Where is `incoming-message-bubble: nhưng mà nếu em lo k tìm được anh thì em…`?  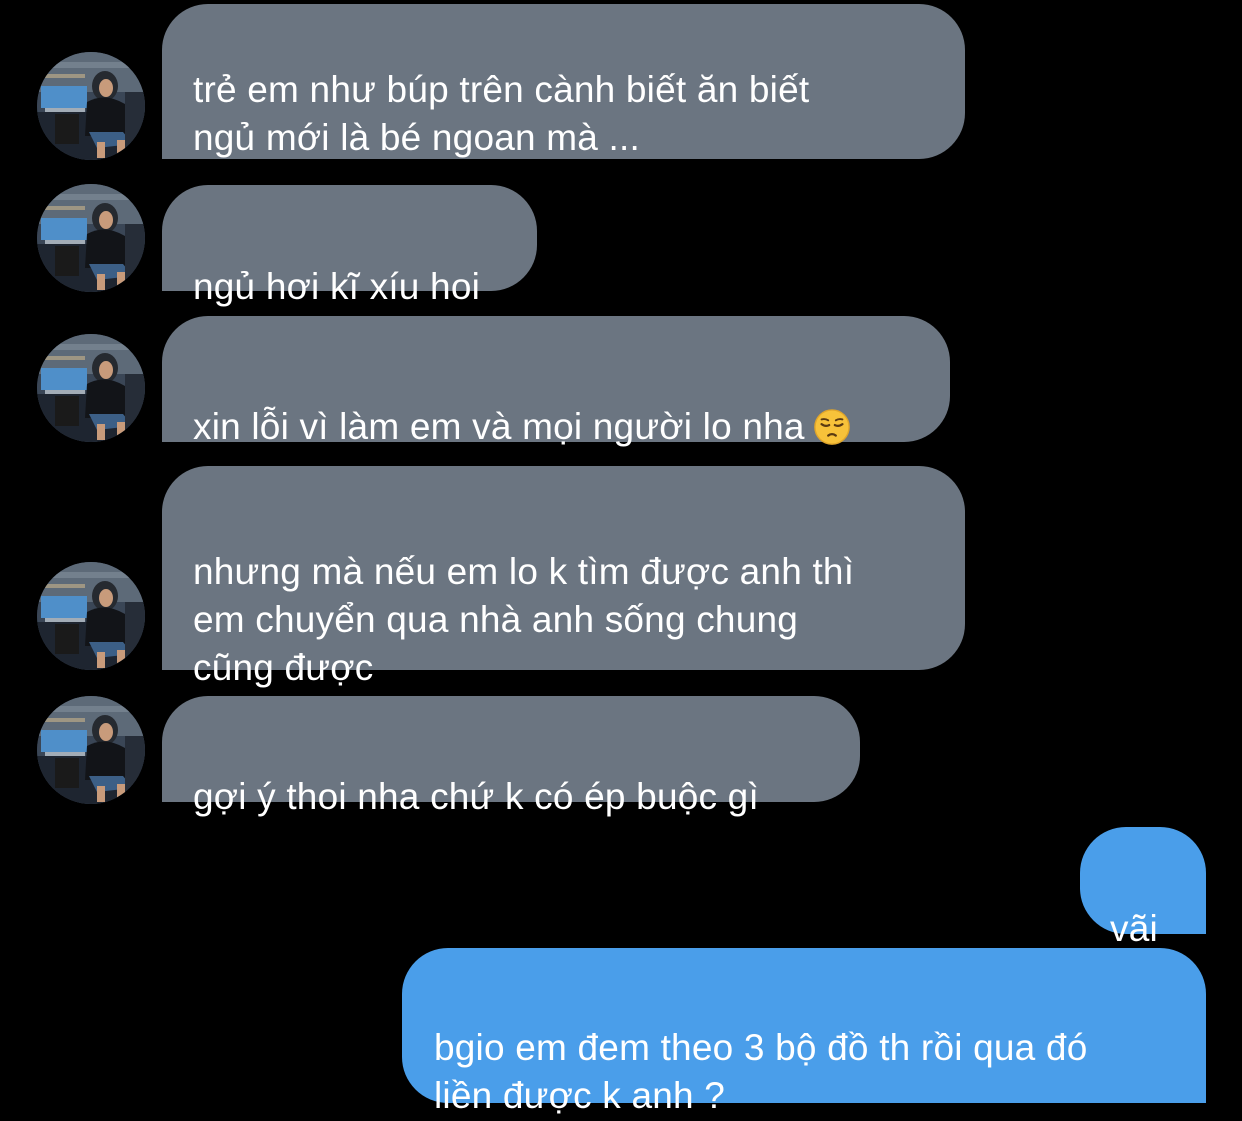
incoming-message-bubble: nhưng mà nếu em lo k tìm được anh thì em… is located at coordinates (563, 577).